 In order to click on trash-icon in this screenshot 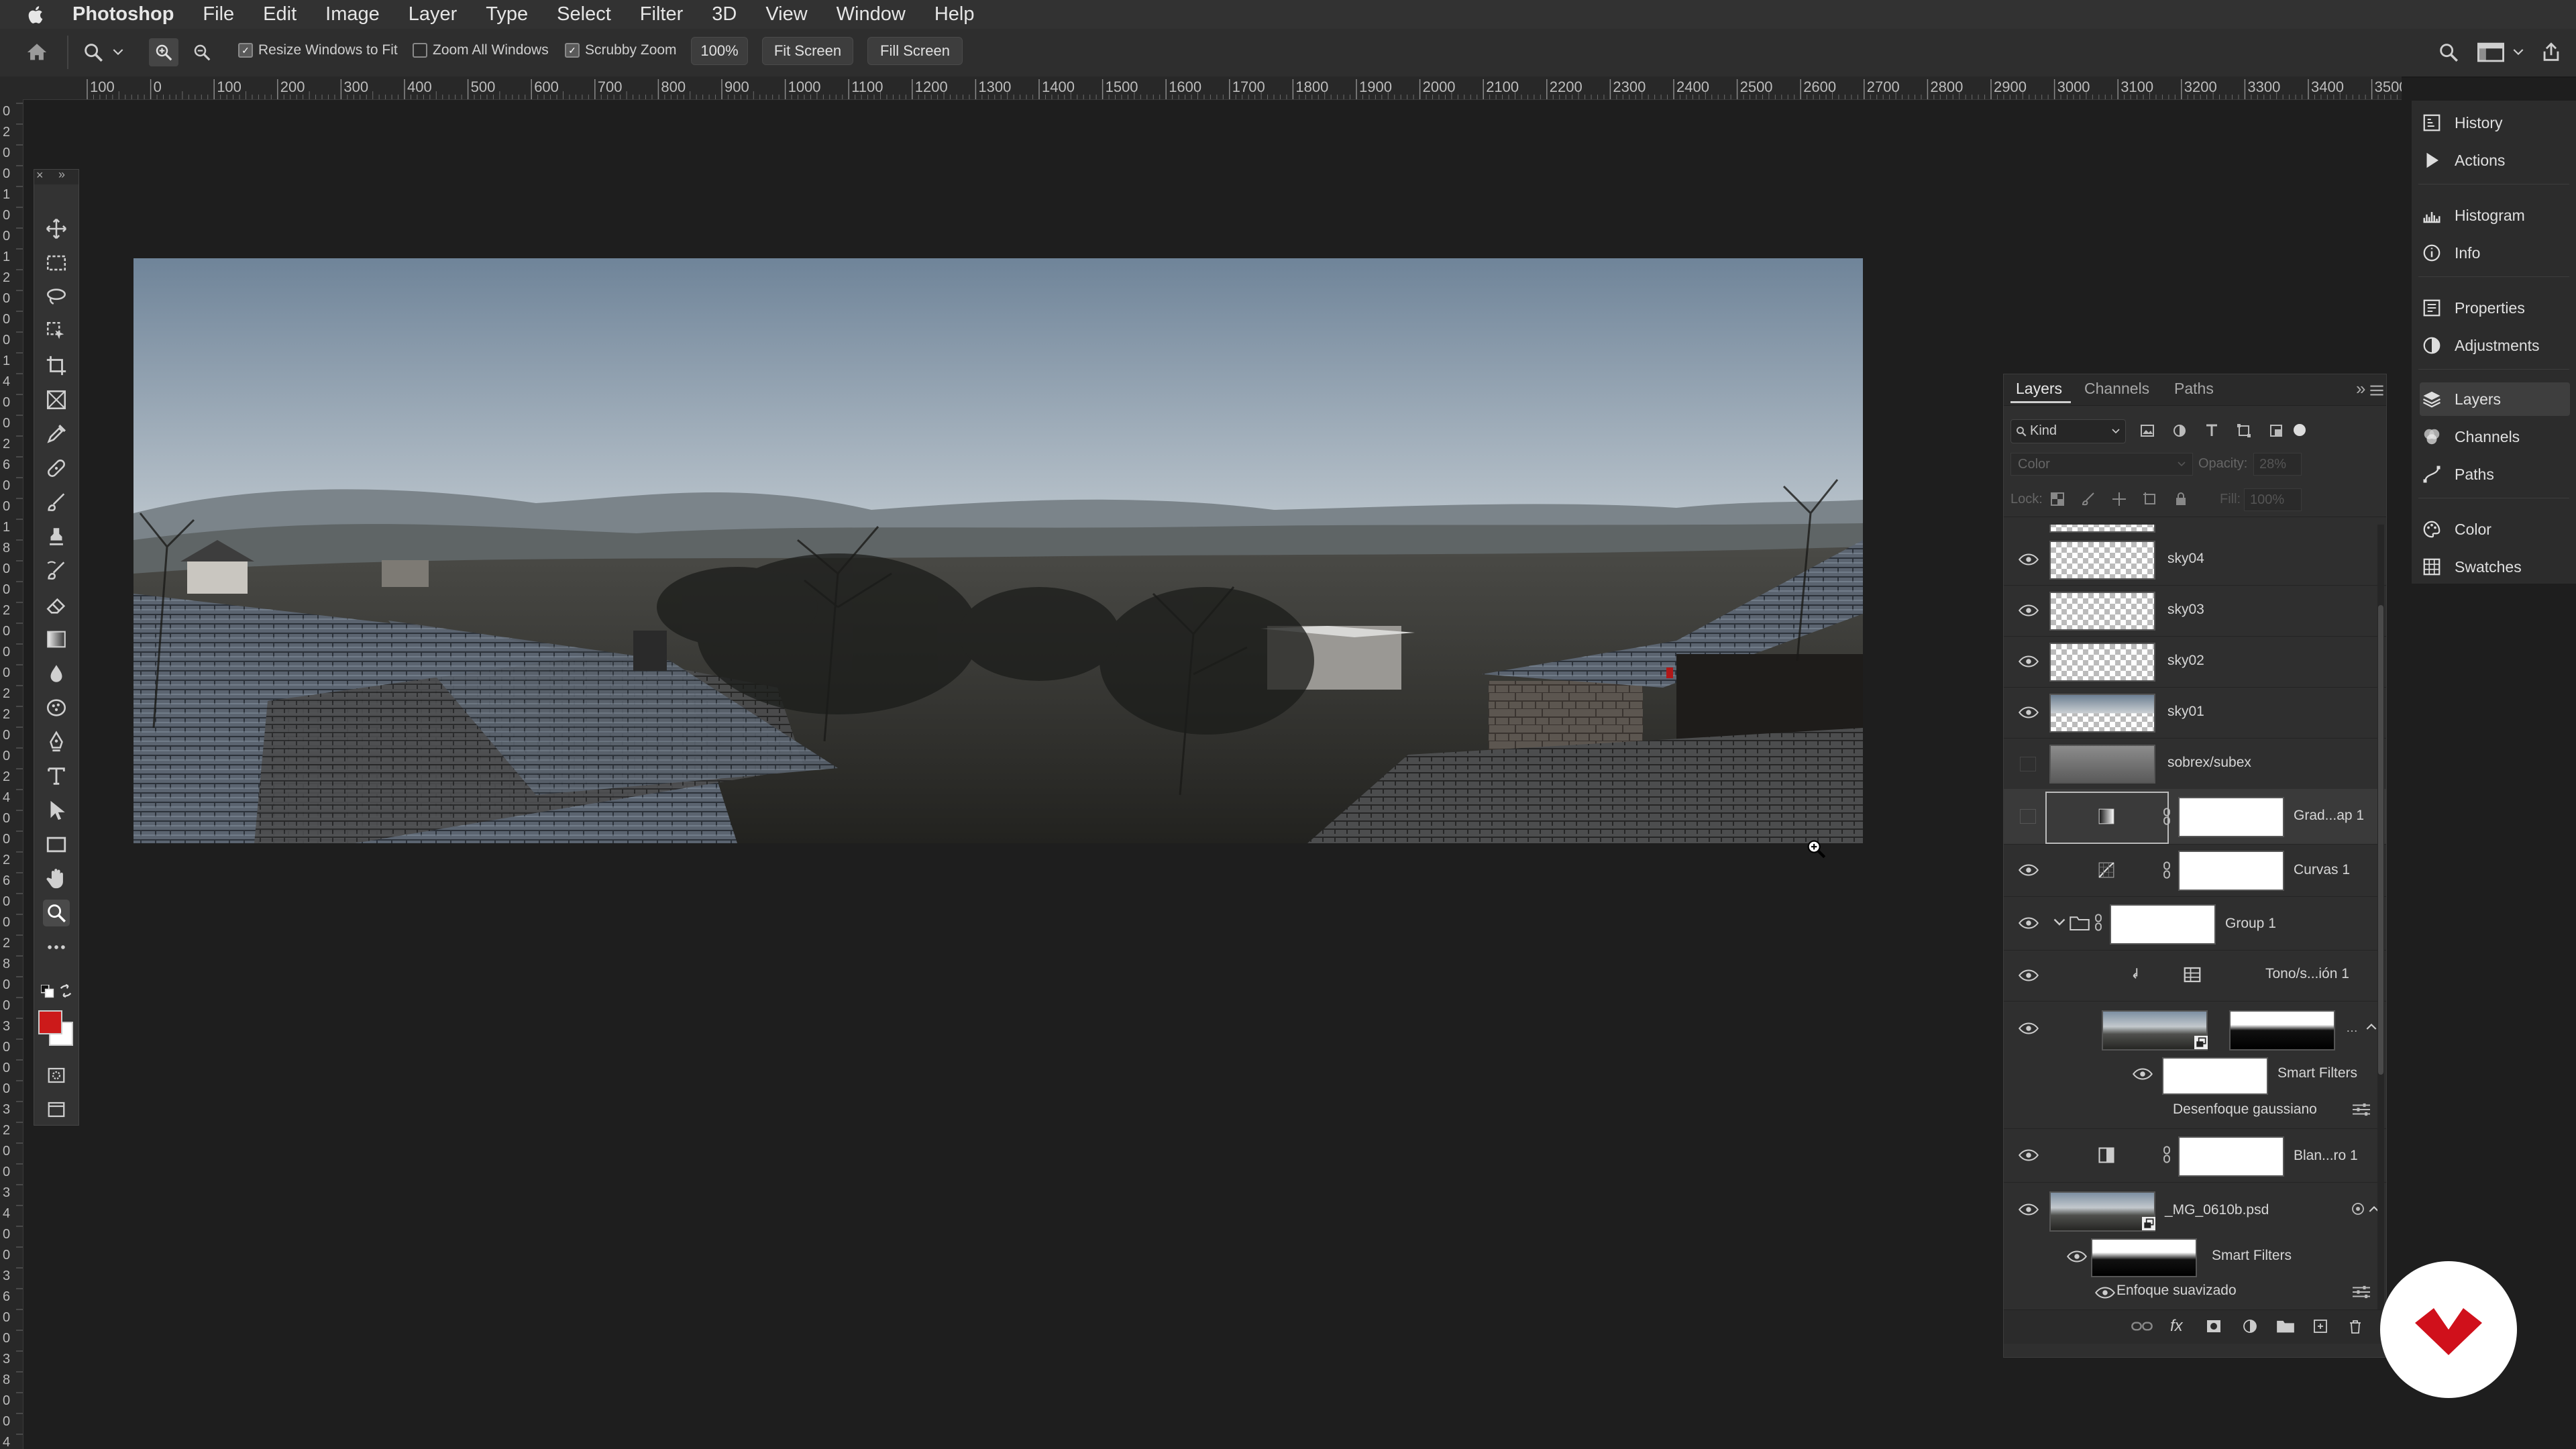, I will do `click(2355, 1327)`.